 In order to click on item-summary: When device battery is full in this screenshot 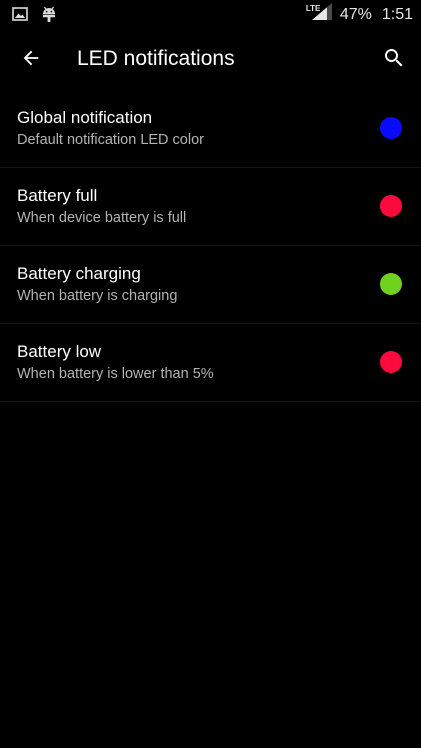, I will do `click(102, 218)`.